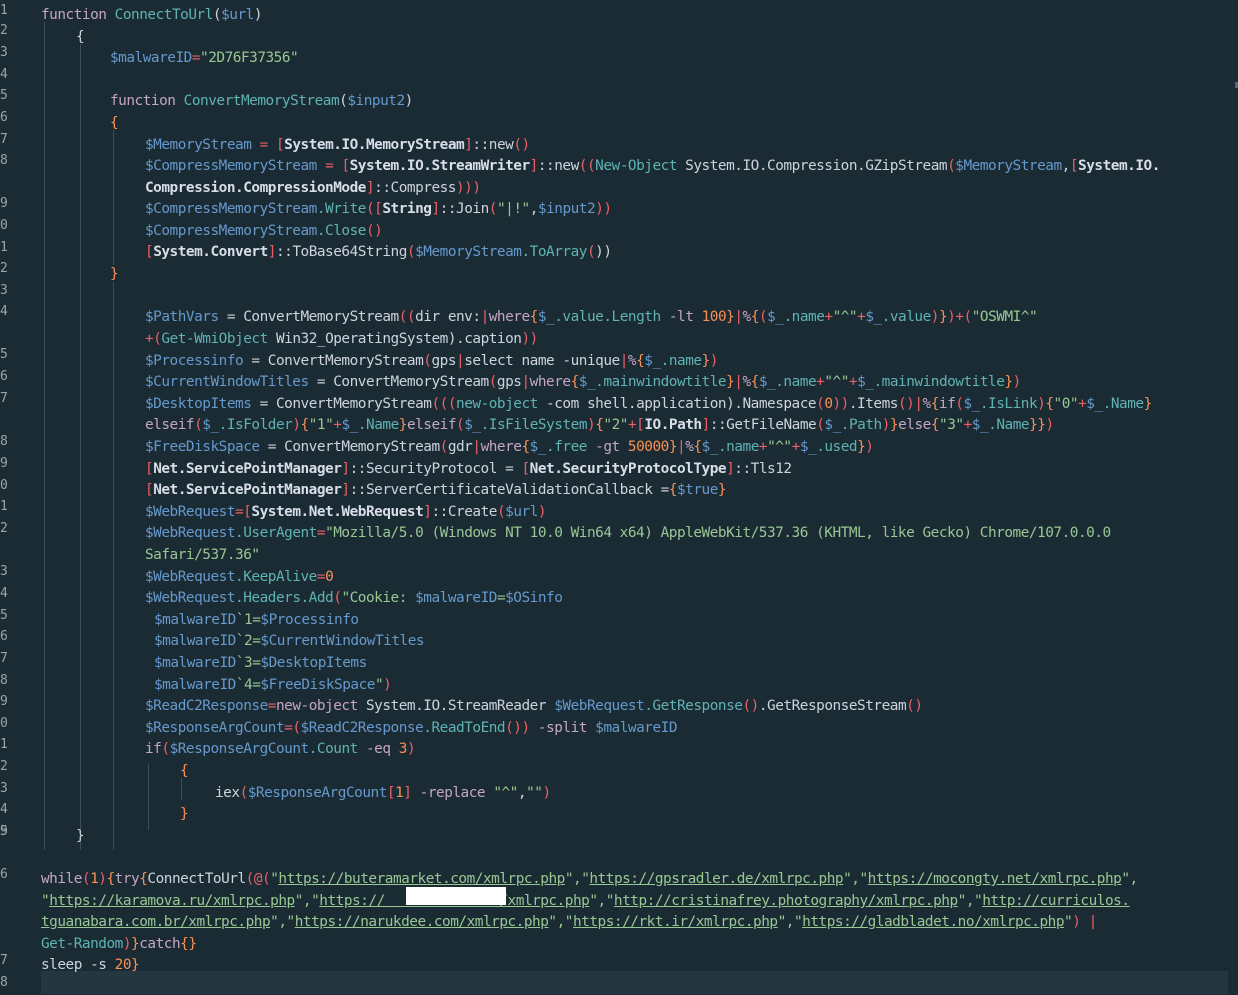 This screenshot has height=995, width=1238. Describe the element at coordinates (119, 945) in the screenshot. I see `code-line: Get-Random)}catch{}` at that location.